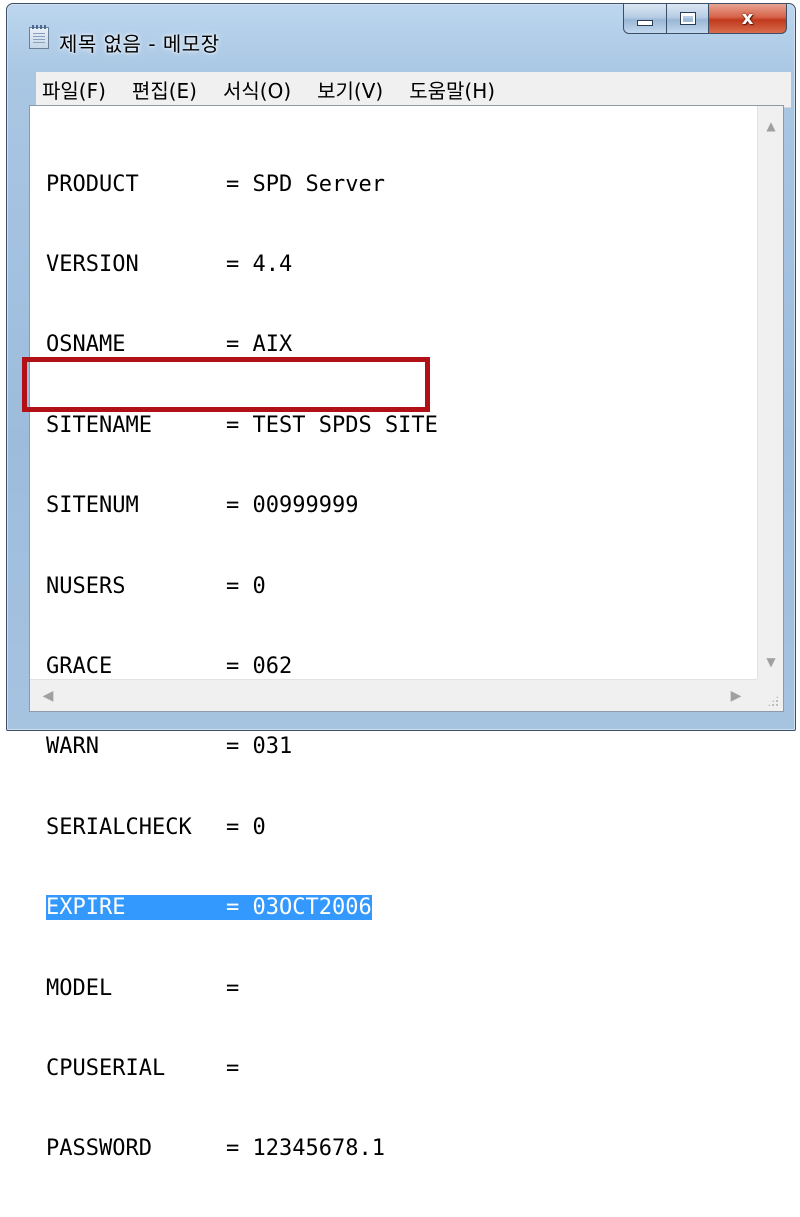 Image resolution: width=800 pixels, height=1217 pixels. I want to click on menu-format: 서식(O), so click(257, 89).